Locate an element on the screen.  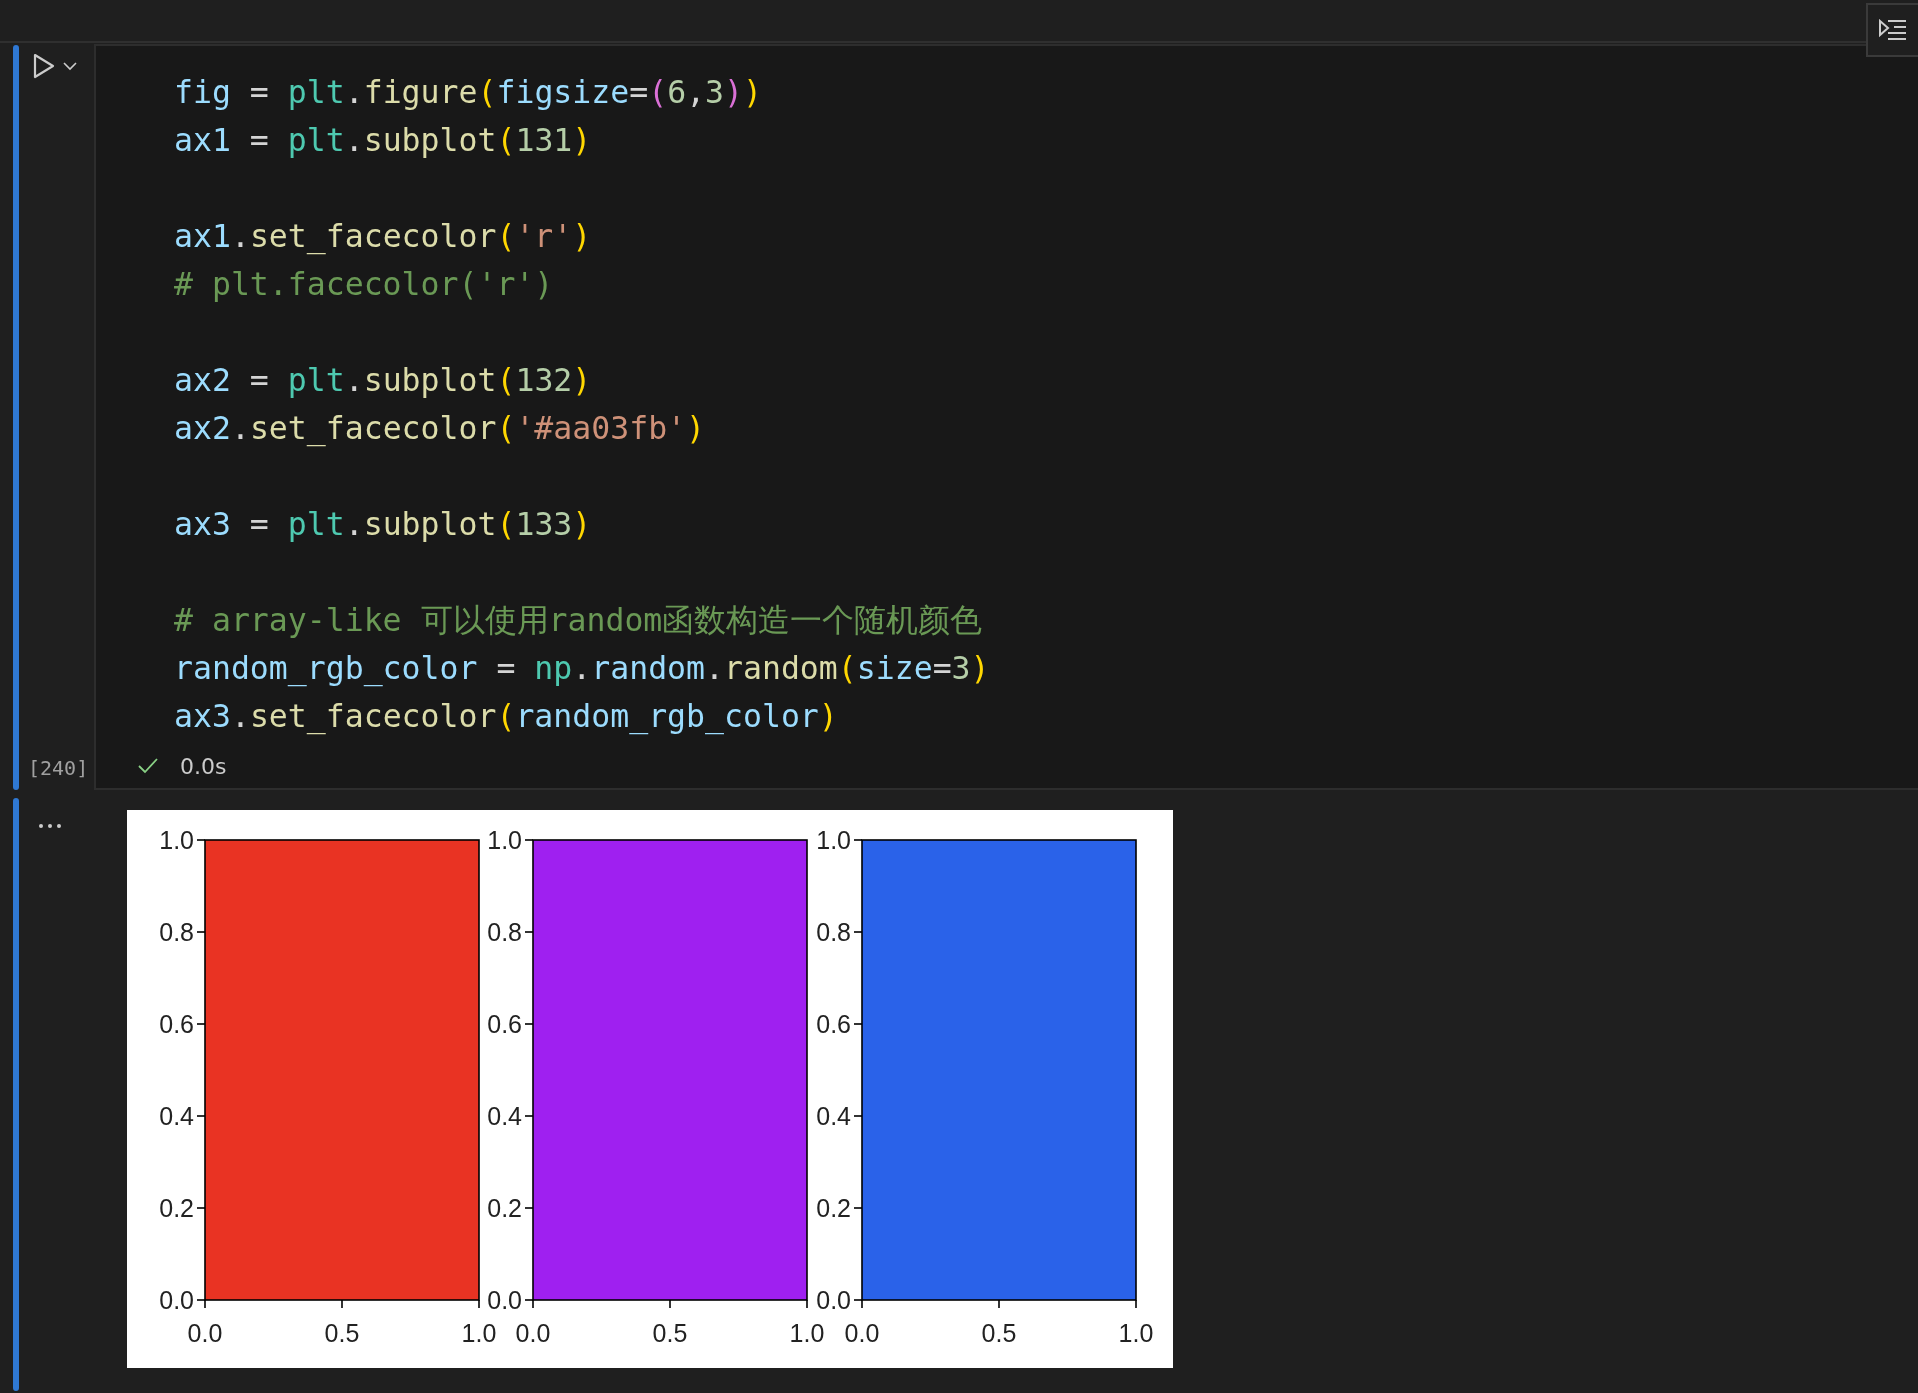
execution-time: 0.0s is located at coordinates (203, 766).